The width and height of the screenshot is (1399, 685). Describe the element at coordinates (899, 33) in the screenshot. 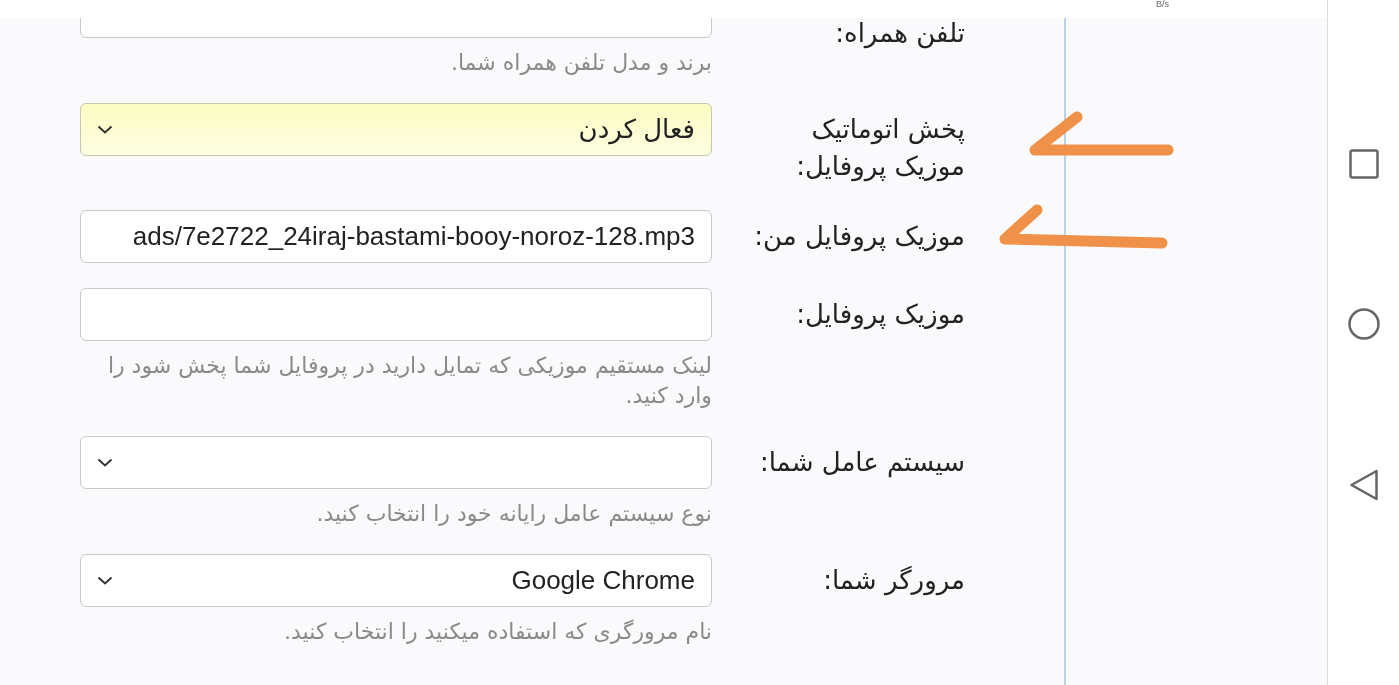

I see `field-label: تلفن همراه:` at that location.